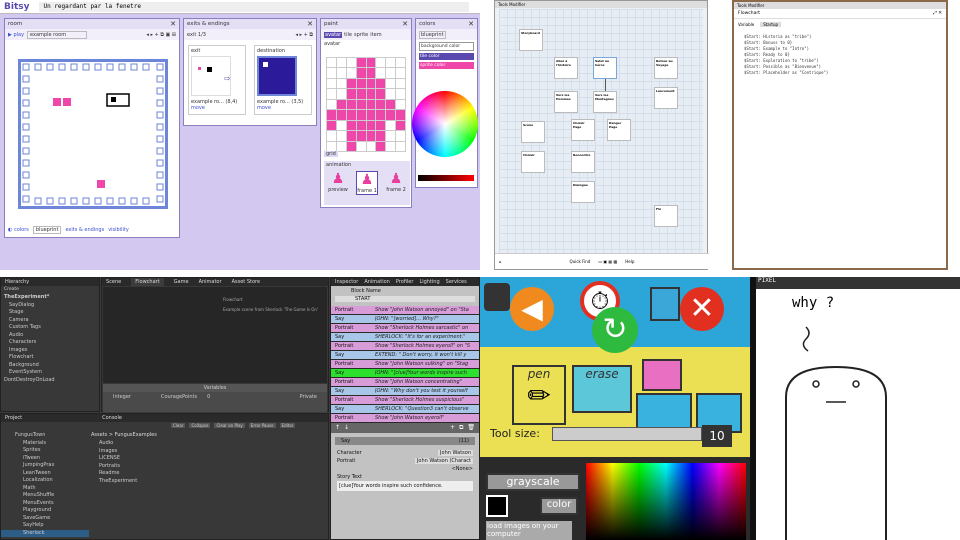  What do you see at coordinates (583, 130) in the screenshot?
I see `flow-node: Choisir Page` at bounding box center [583, 130].